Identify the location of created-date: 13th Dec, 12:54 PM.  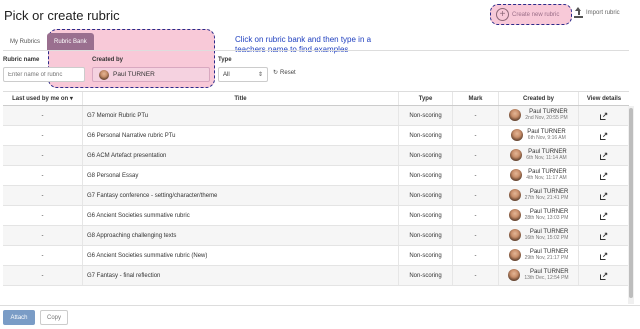
(546, 278).